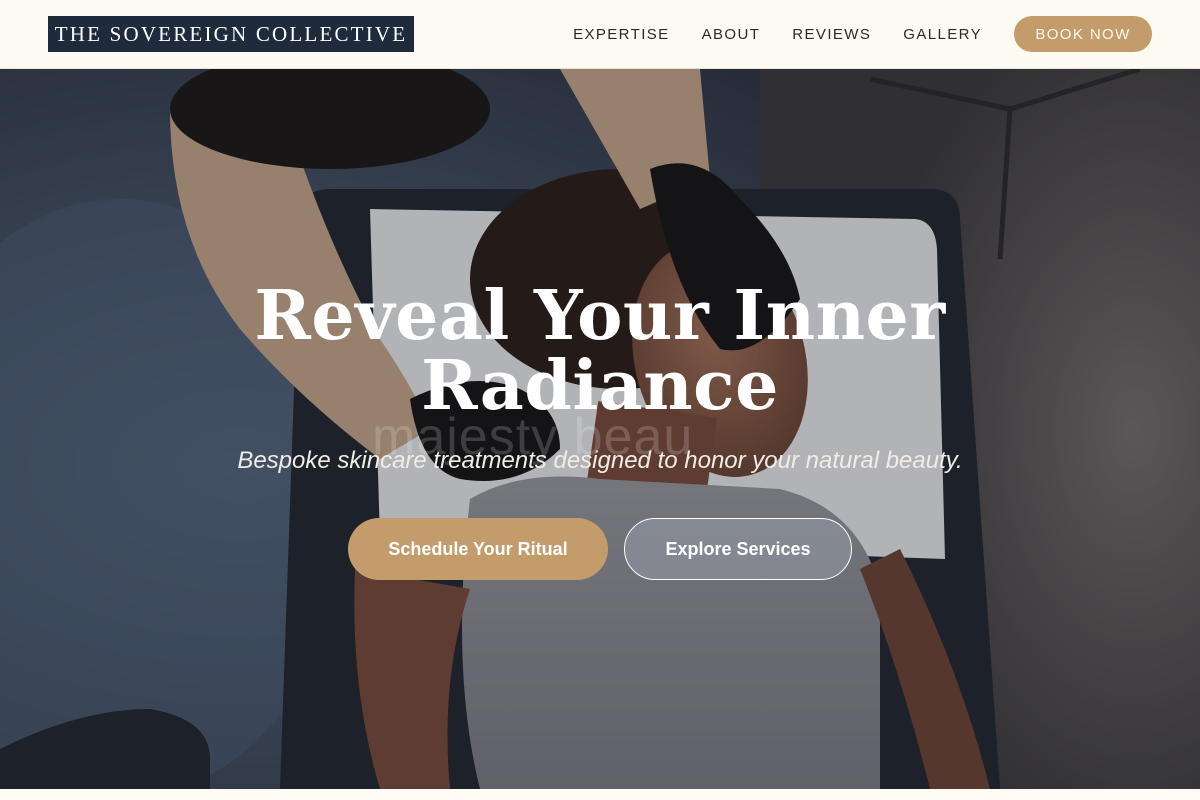  Describe the element at coordinates (600, 316) in the screenshot. I see `hero-headline-line1: Reveal Your Inner` at that location.